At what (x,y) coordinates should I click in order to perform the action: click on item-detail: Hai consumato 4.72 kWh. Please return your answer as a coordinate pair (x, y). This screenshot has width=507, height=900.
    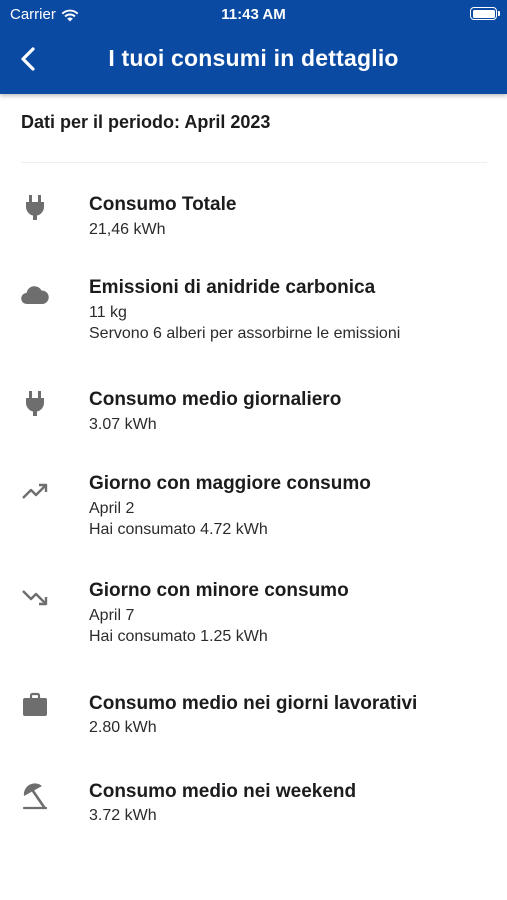
    Looking at the image, I should click on (178, 529).